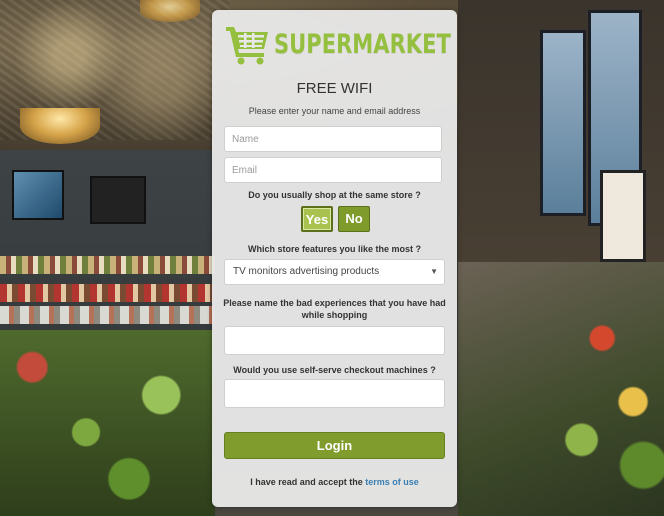 The width and height of the screenshot is (664, 516). I want to click on no-button: No, so click(354, 219).